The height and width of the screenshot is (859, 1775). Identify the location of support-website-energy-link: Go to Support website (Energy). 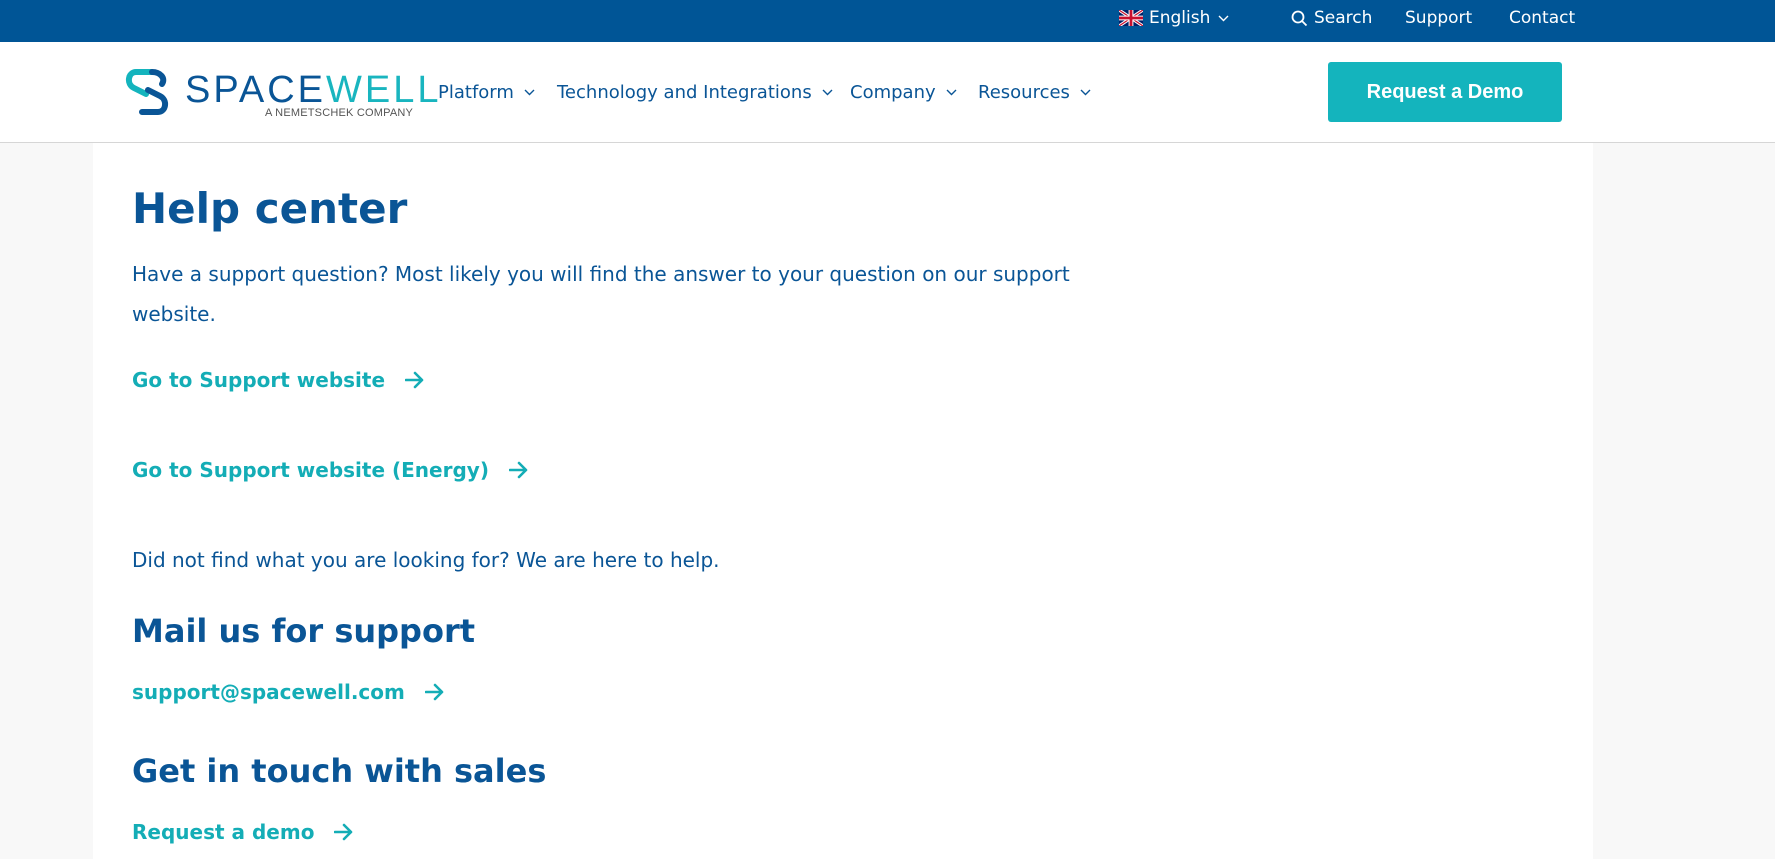
(330, 470).